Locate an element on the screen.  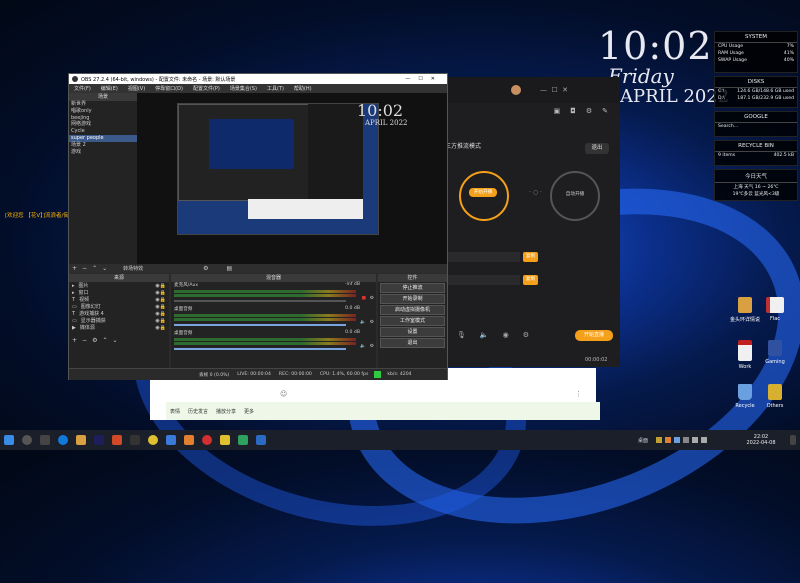
file-explorer-icon is located at coordinates (81, 440).